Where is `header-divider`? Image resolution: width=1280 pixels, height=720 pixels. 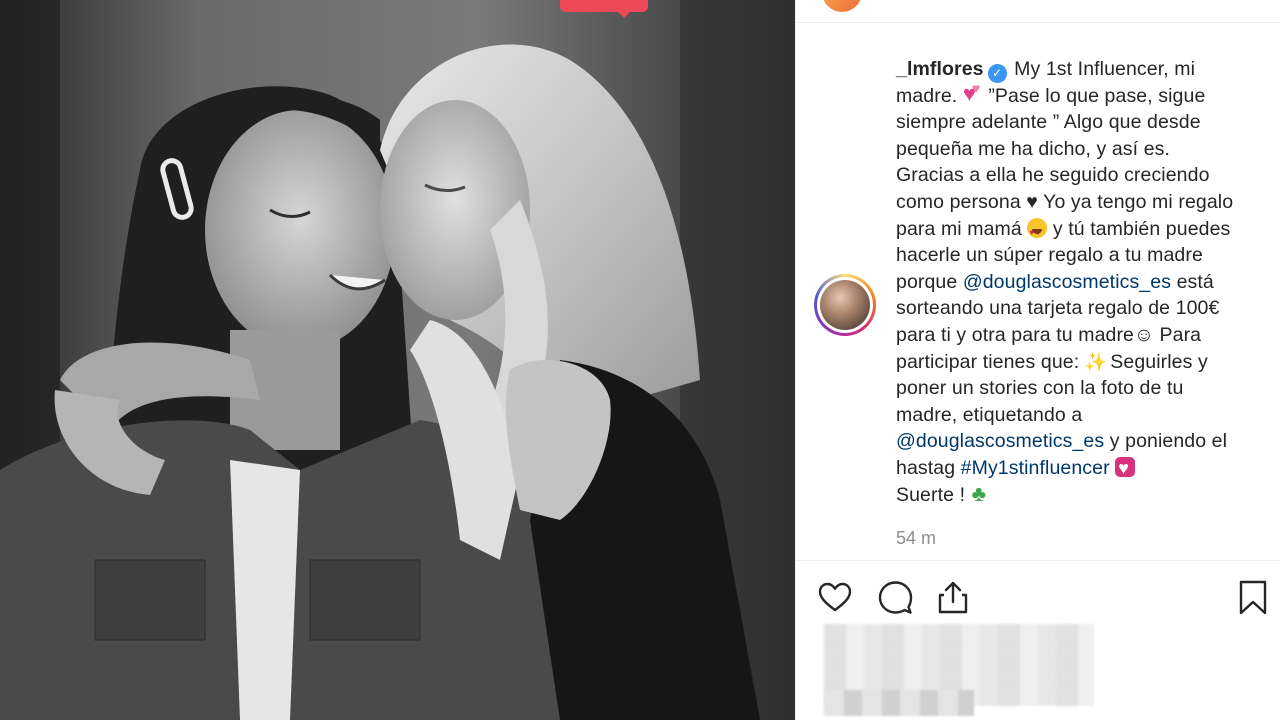 header-divider is located at coordinates (1038, 22).